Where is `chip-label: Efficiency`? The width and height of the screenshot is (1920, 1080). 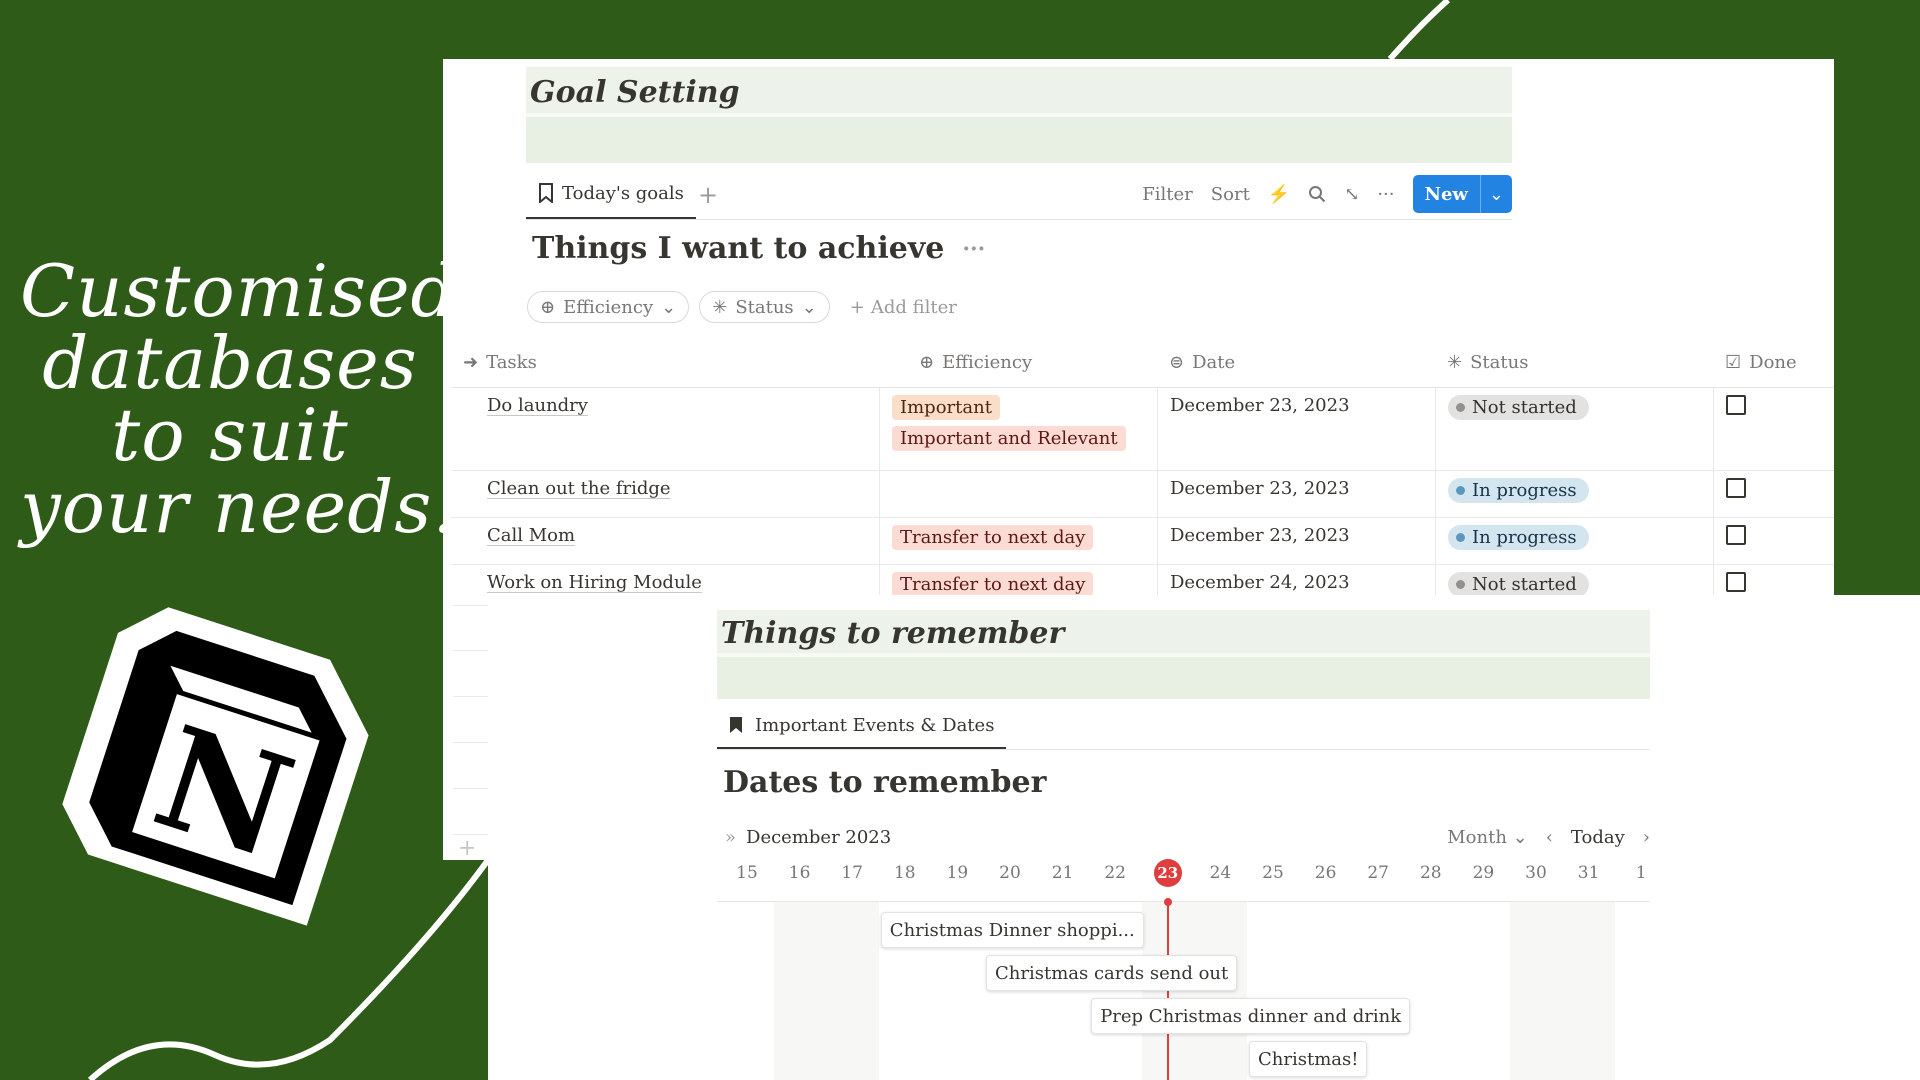 chip-label: Efficiency is located at coordinates (608, 307).